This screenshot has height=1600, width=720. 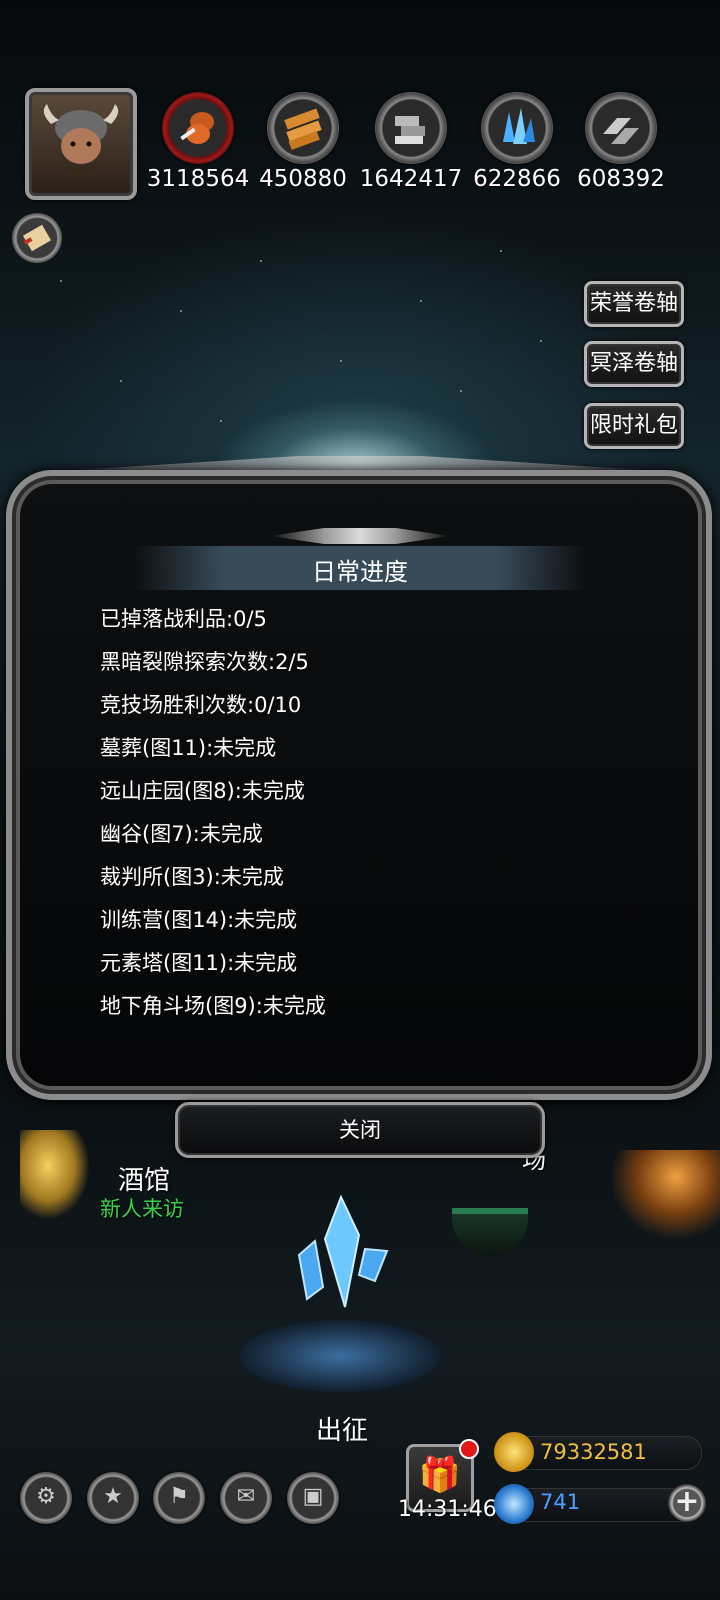 I want to click on progress-item: 墓葬(图11):未完成, so click(x=188, y=748).